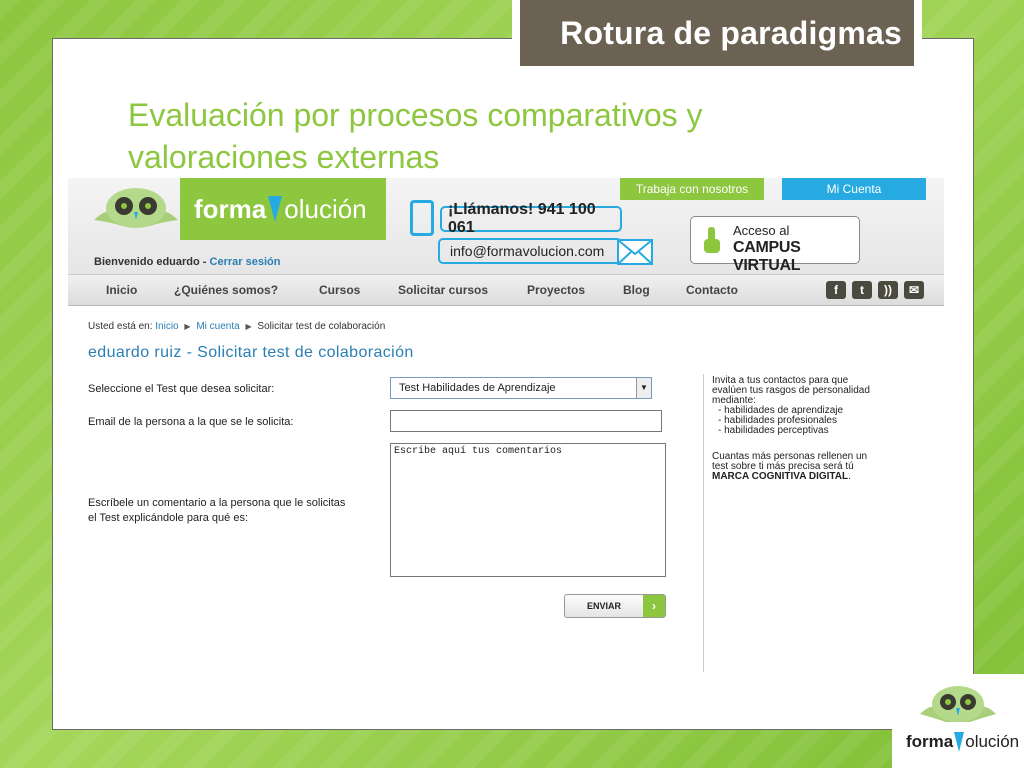 This screenshot has width=1024, height=768. I want to click on campus-line-2: CAMPUS VIRTUAL, so click(767, 256).